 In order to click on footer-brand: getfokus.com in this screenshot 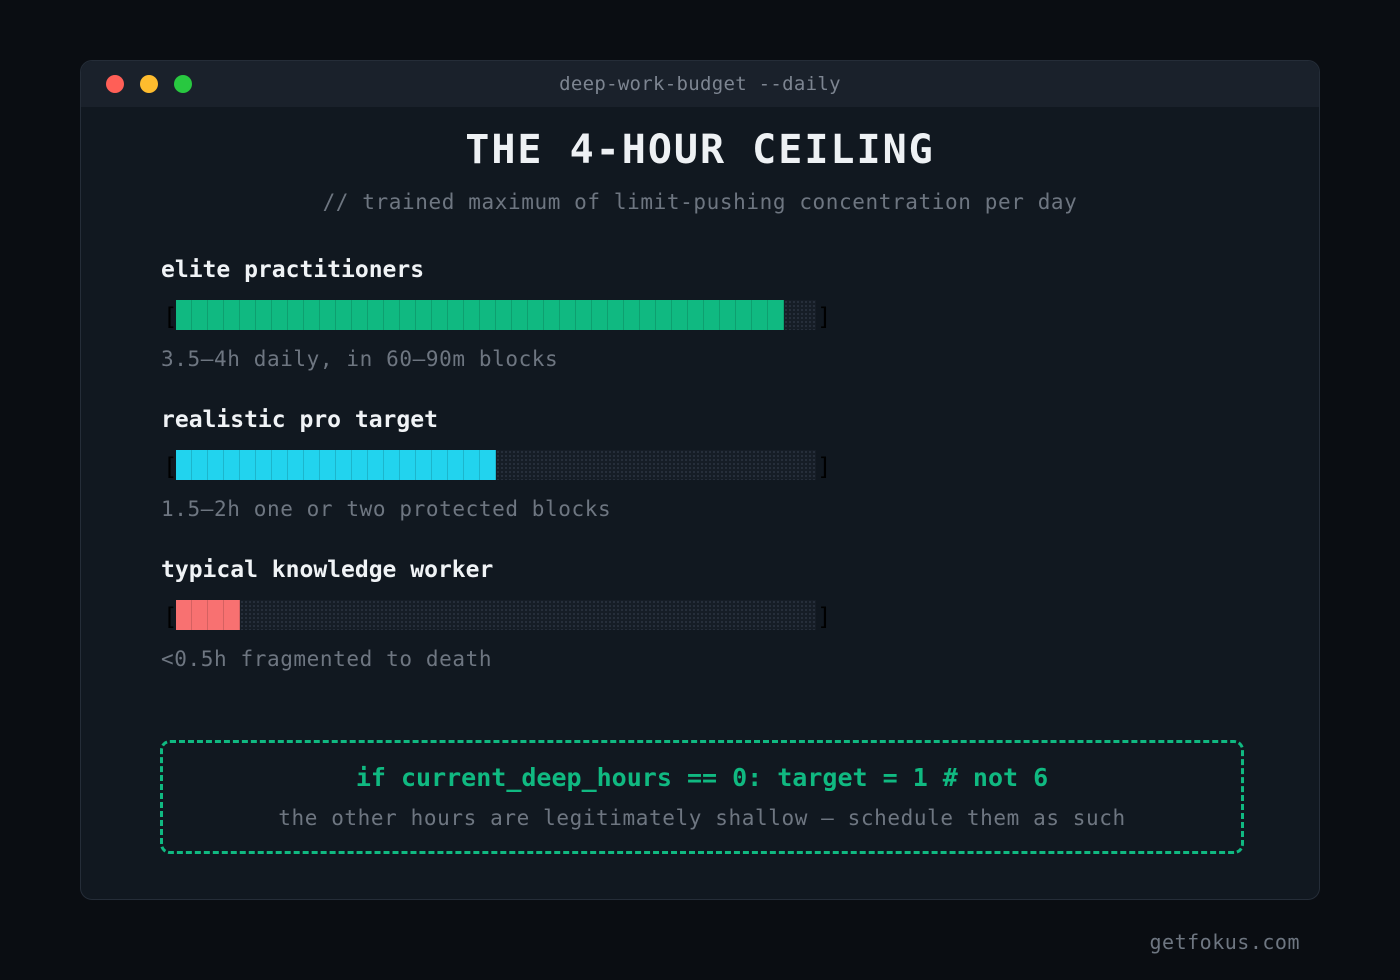, I will do `click(1224, 942)`.